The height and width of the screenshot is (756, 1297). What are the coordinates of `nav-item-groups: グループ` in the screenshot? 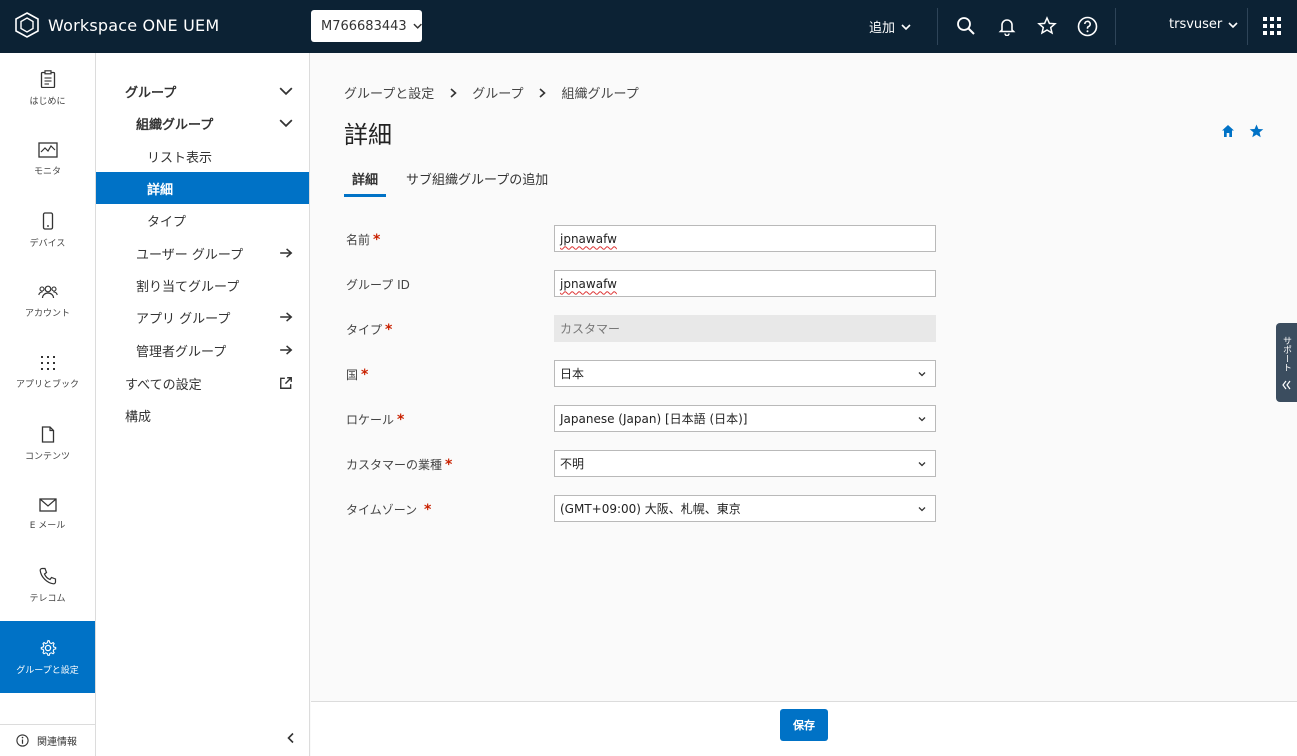 It's located at (202, 91).